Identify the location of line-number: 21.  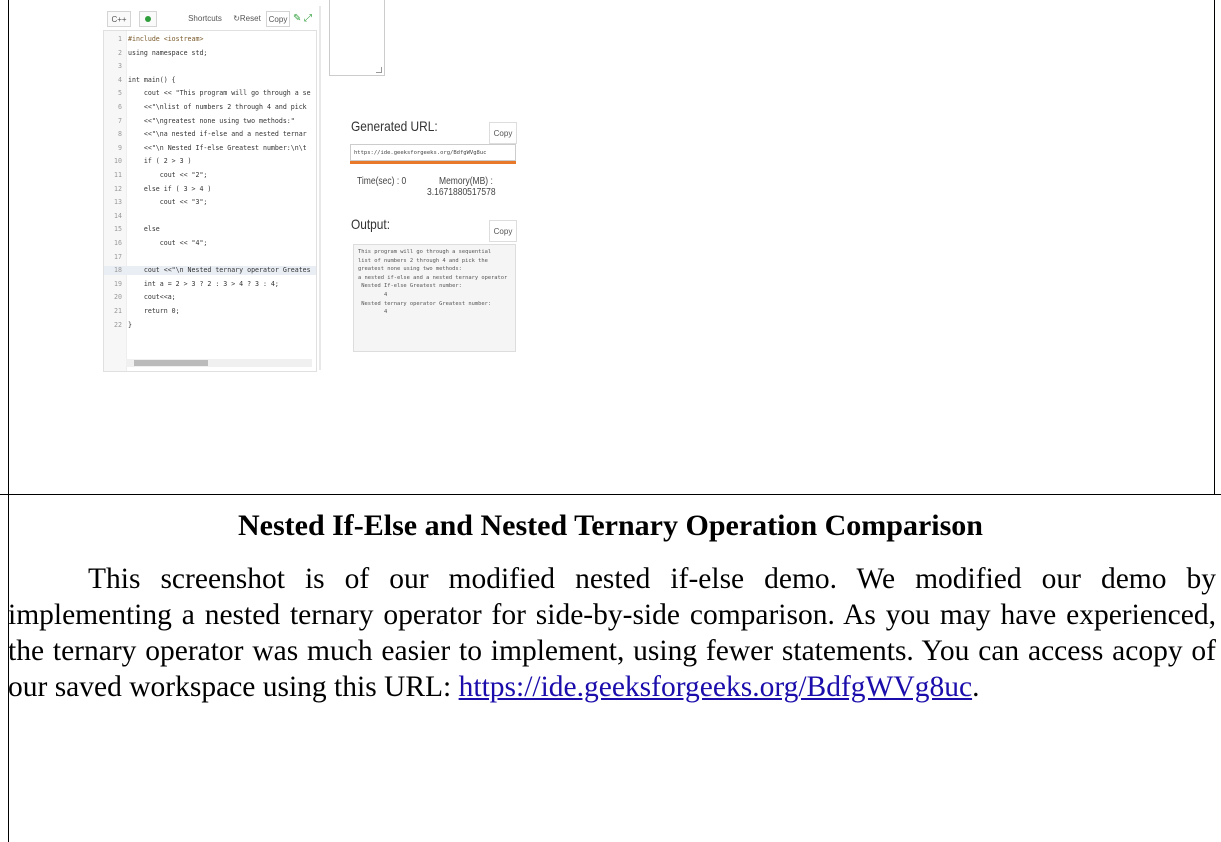
(118, 311).